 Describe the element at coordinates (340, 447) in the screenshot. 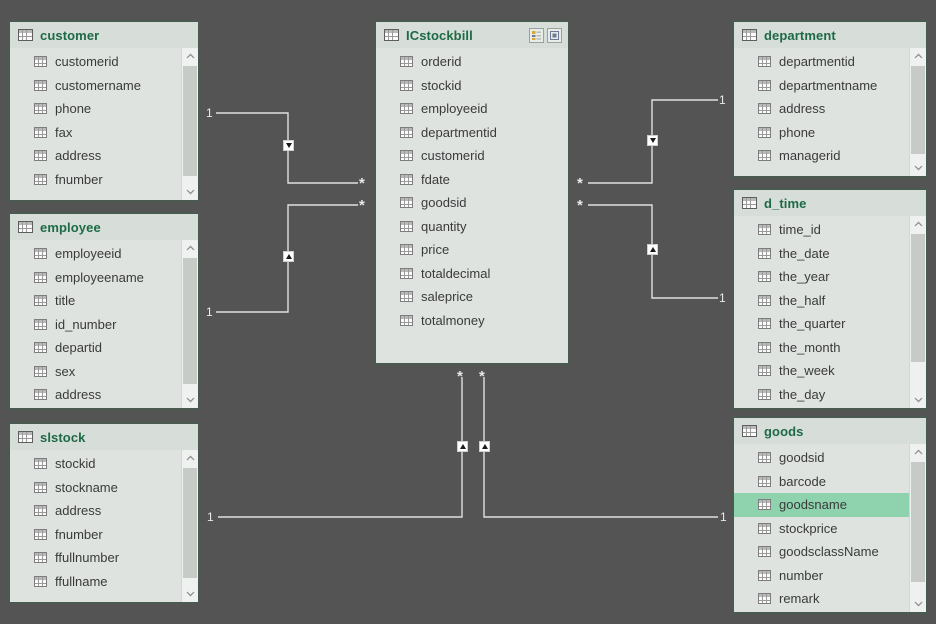

I see `relationship-line-slstock-to-icstockbill` at that location.